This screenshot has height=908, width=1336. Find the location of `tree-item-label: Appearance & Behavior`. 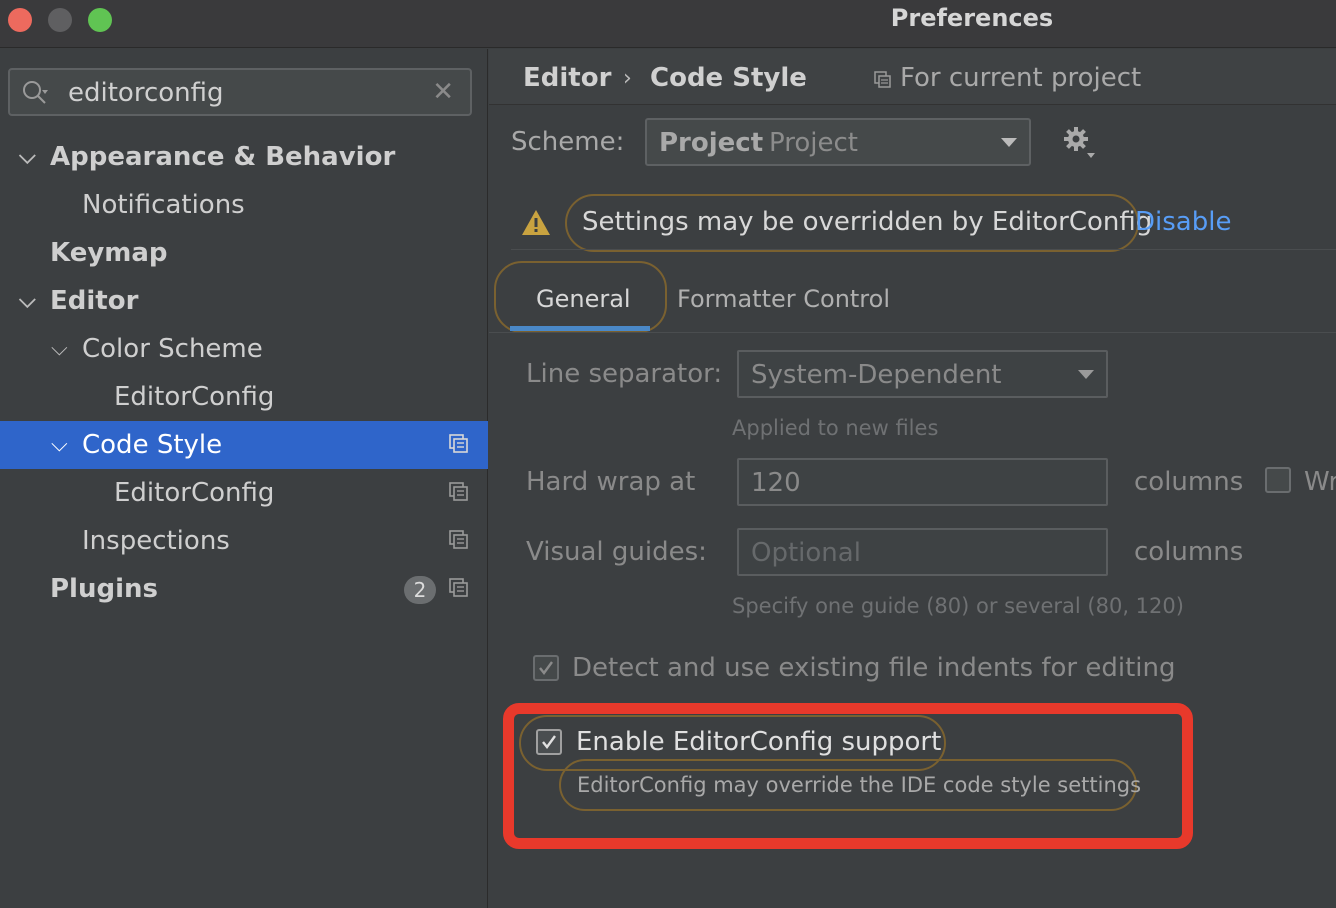

tree-item-label: Appearance & Behavior is located at coordinates (223, 157).